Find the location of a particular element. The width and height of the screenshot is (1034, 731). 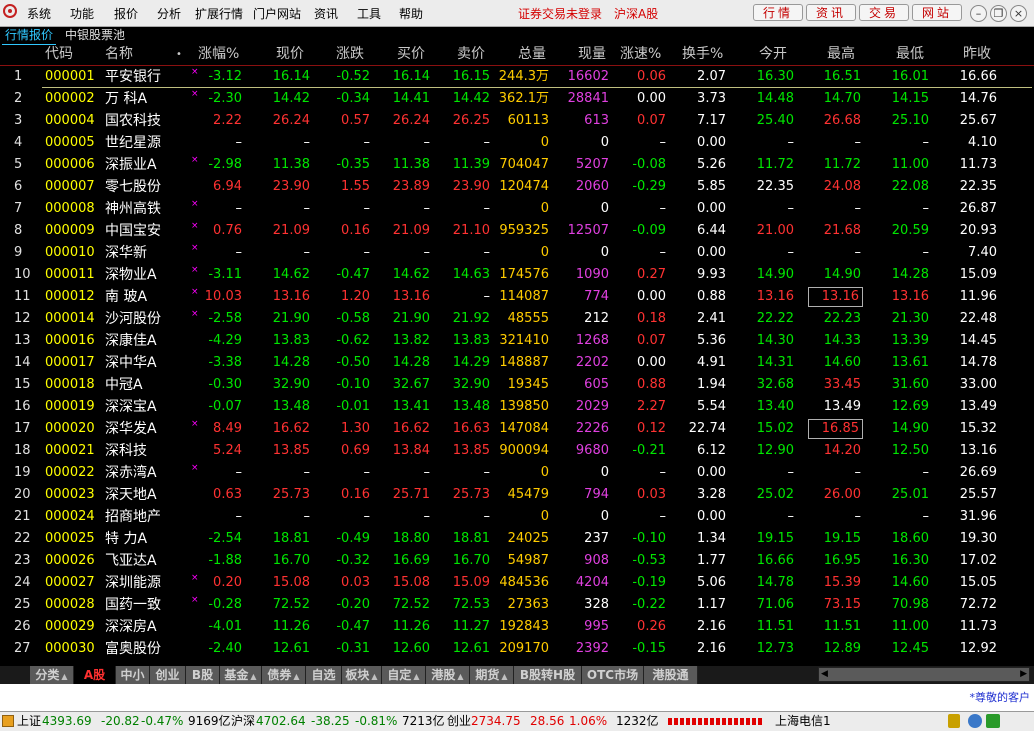

capital-flow-indicator is located at coordinates (716, 721).